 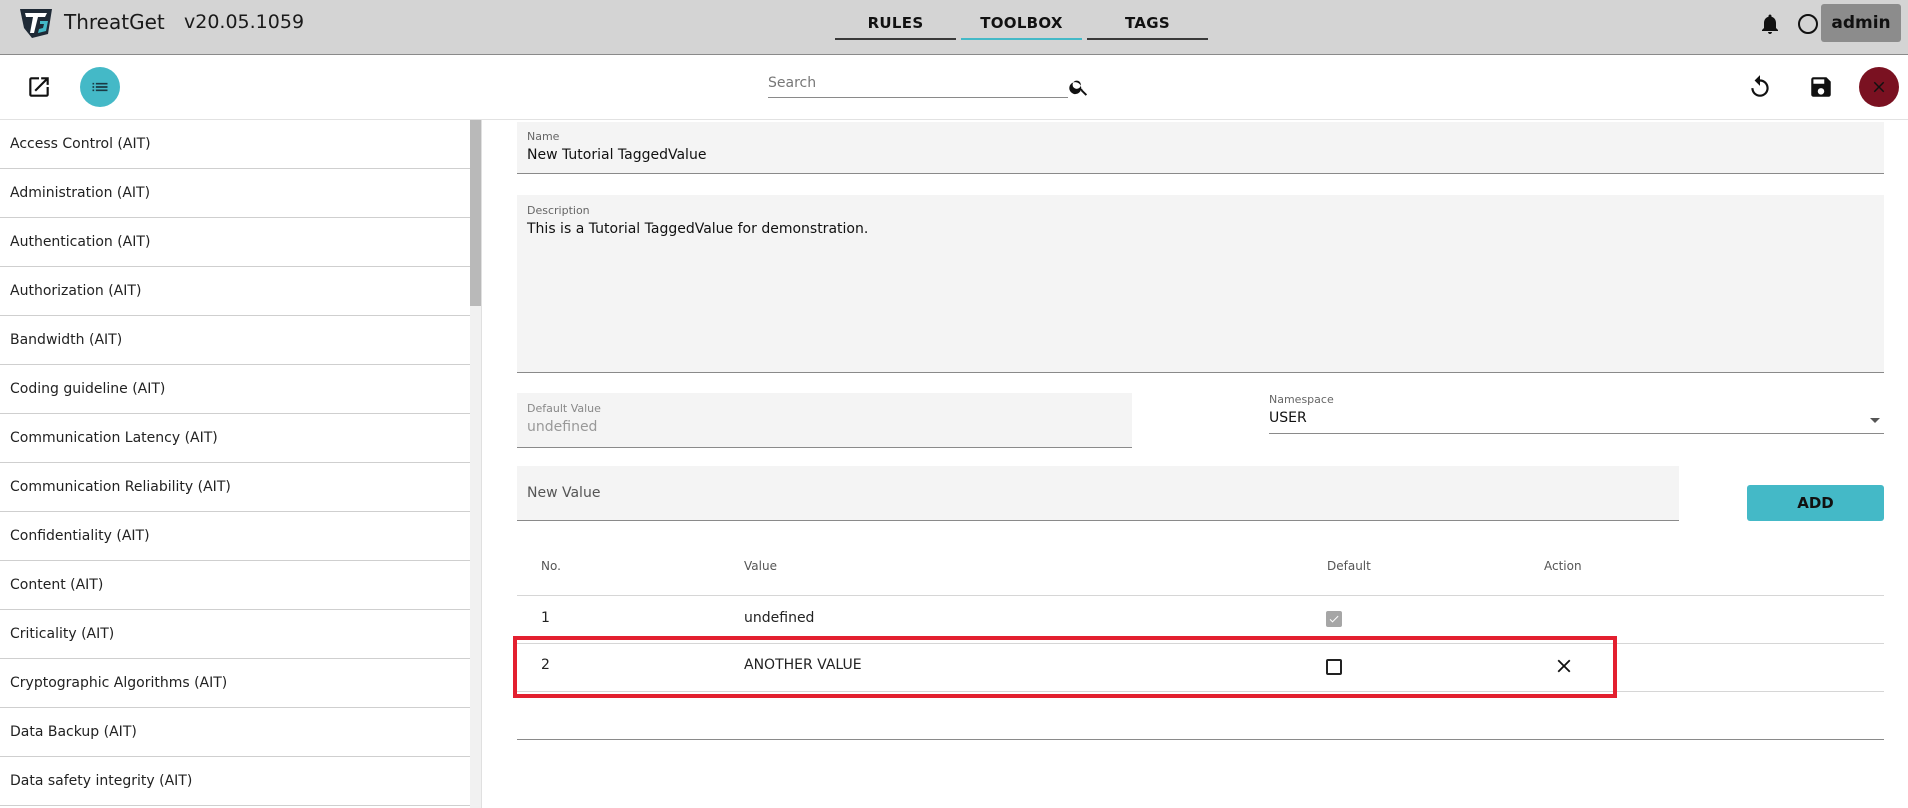 What do you see at coordinates (1098, 493) in the screenshot?
I see `new-value-field: New Value` at bounding box center [1098, 493].